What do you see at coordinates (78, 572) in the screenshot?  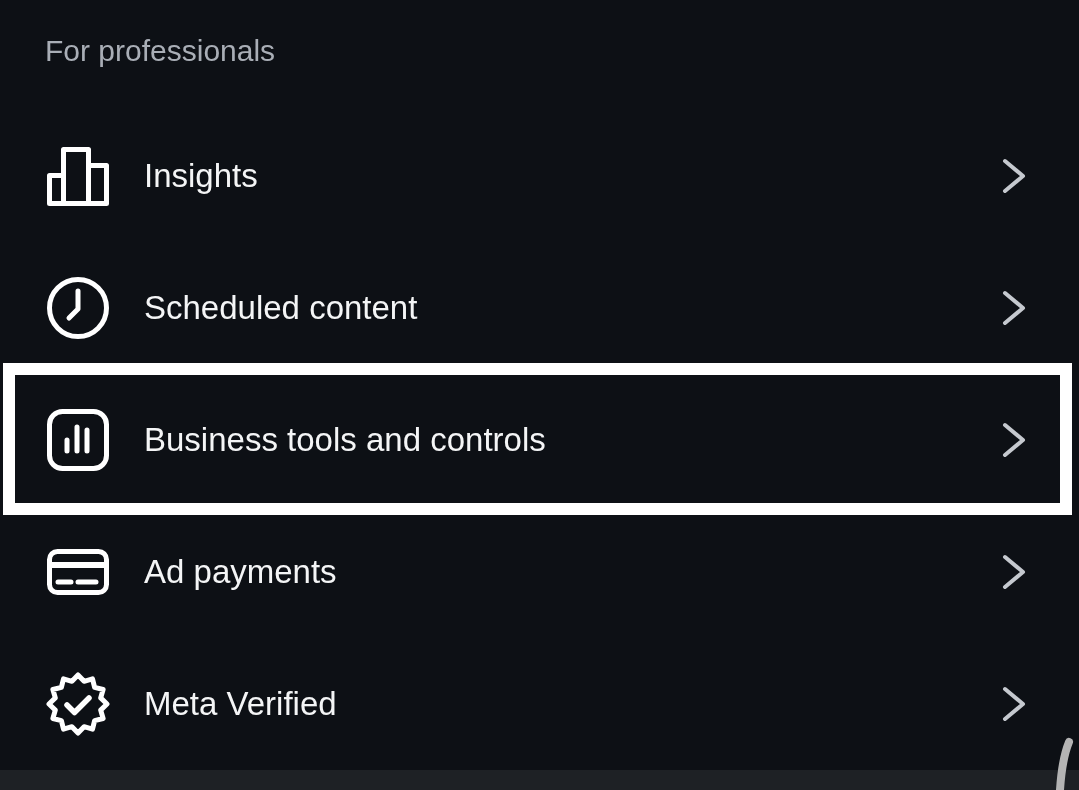 I see `credit-card-icon` at bounding box center [78, 572].